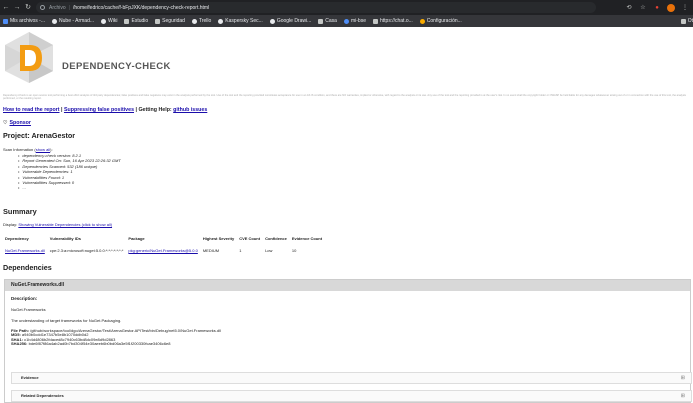  I want to click on toolbar-actions: ⟲ ☆ ● ⋮, so click(657, 7).